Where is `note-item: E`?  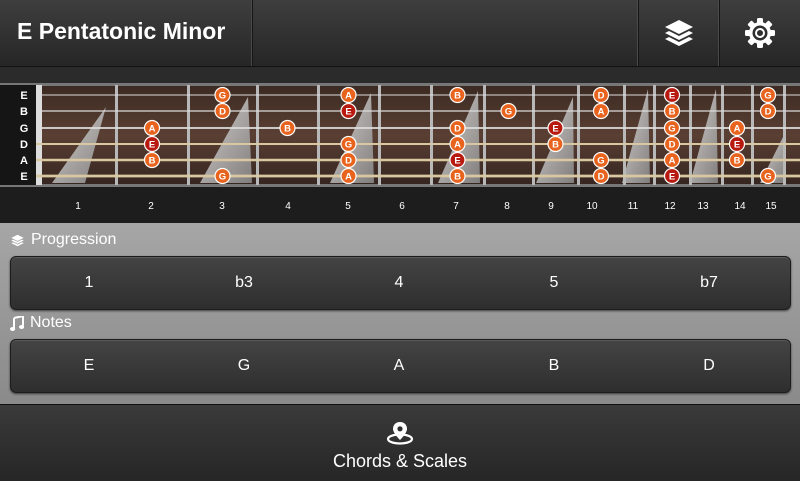 note-item: E is located at coordinates (89, 366).